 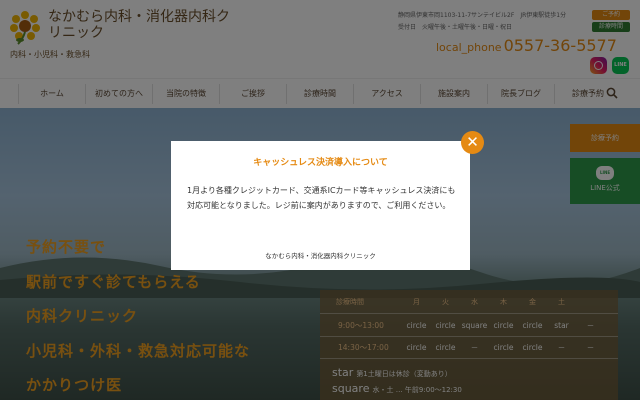 I want to click on close-icon: ✕, so click(x=472, y=142).